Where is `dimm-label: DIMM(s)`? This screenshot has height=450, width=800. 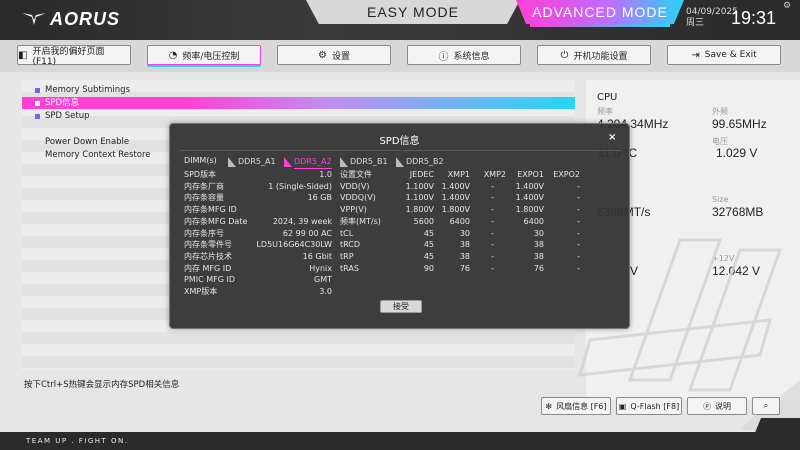 dimm-label: DIMM(s) is located at coordinates (200, 160).